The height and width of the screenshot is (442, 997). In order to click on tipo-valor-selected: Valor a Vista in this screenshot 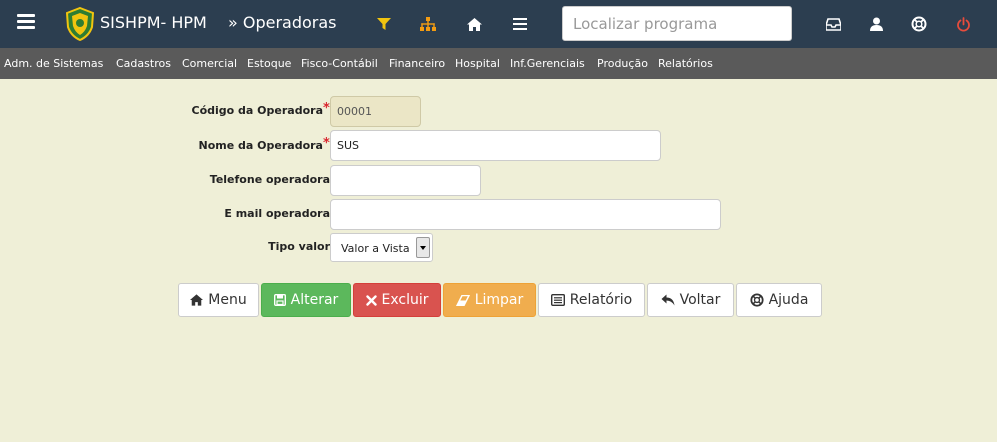, I will do `click(375, 248)`.